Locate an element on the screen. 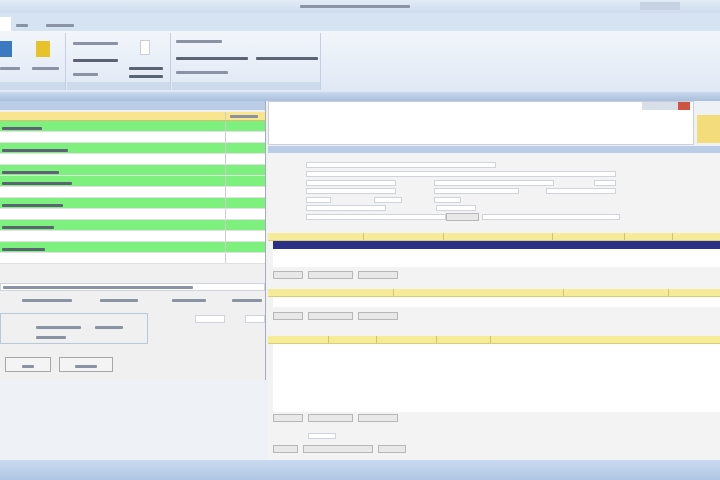 This screenshot has width=720, height=480. title-bar is located at coordinates (360, 6).